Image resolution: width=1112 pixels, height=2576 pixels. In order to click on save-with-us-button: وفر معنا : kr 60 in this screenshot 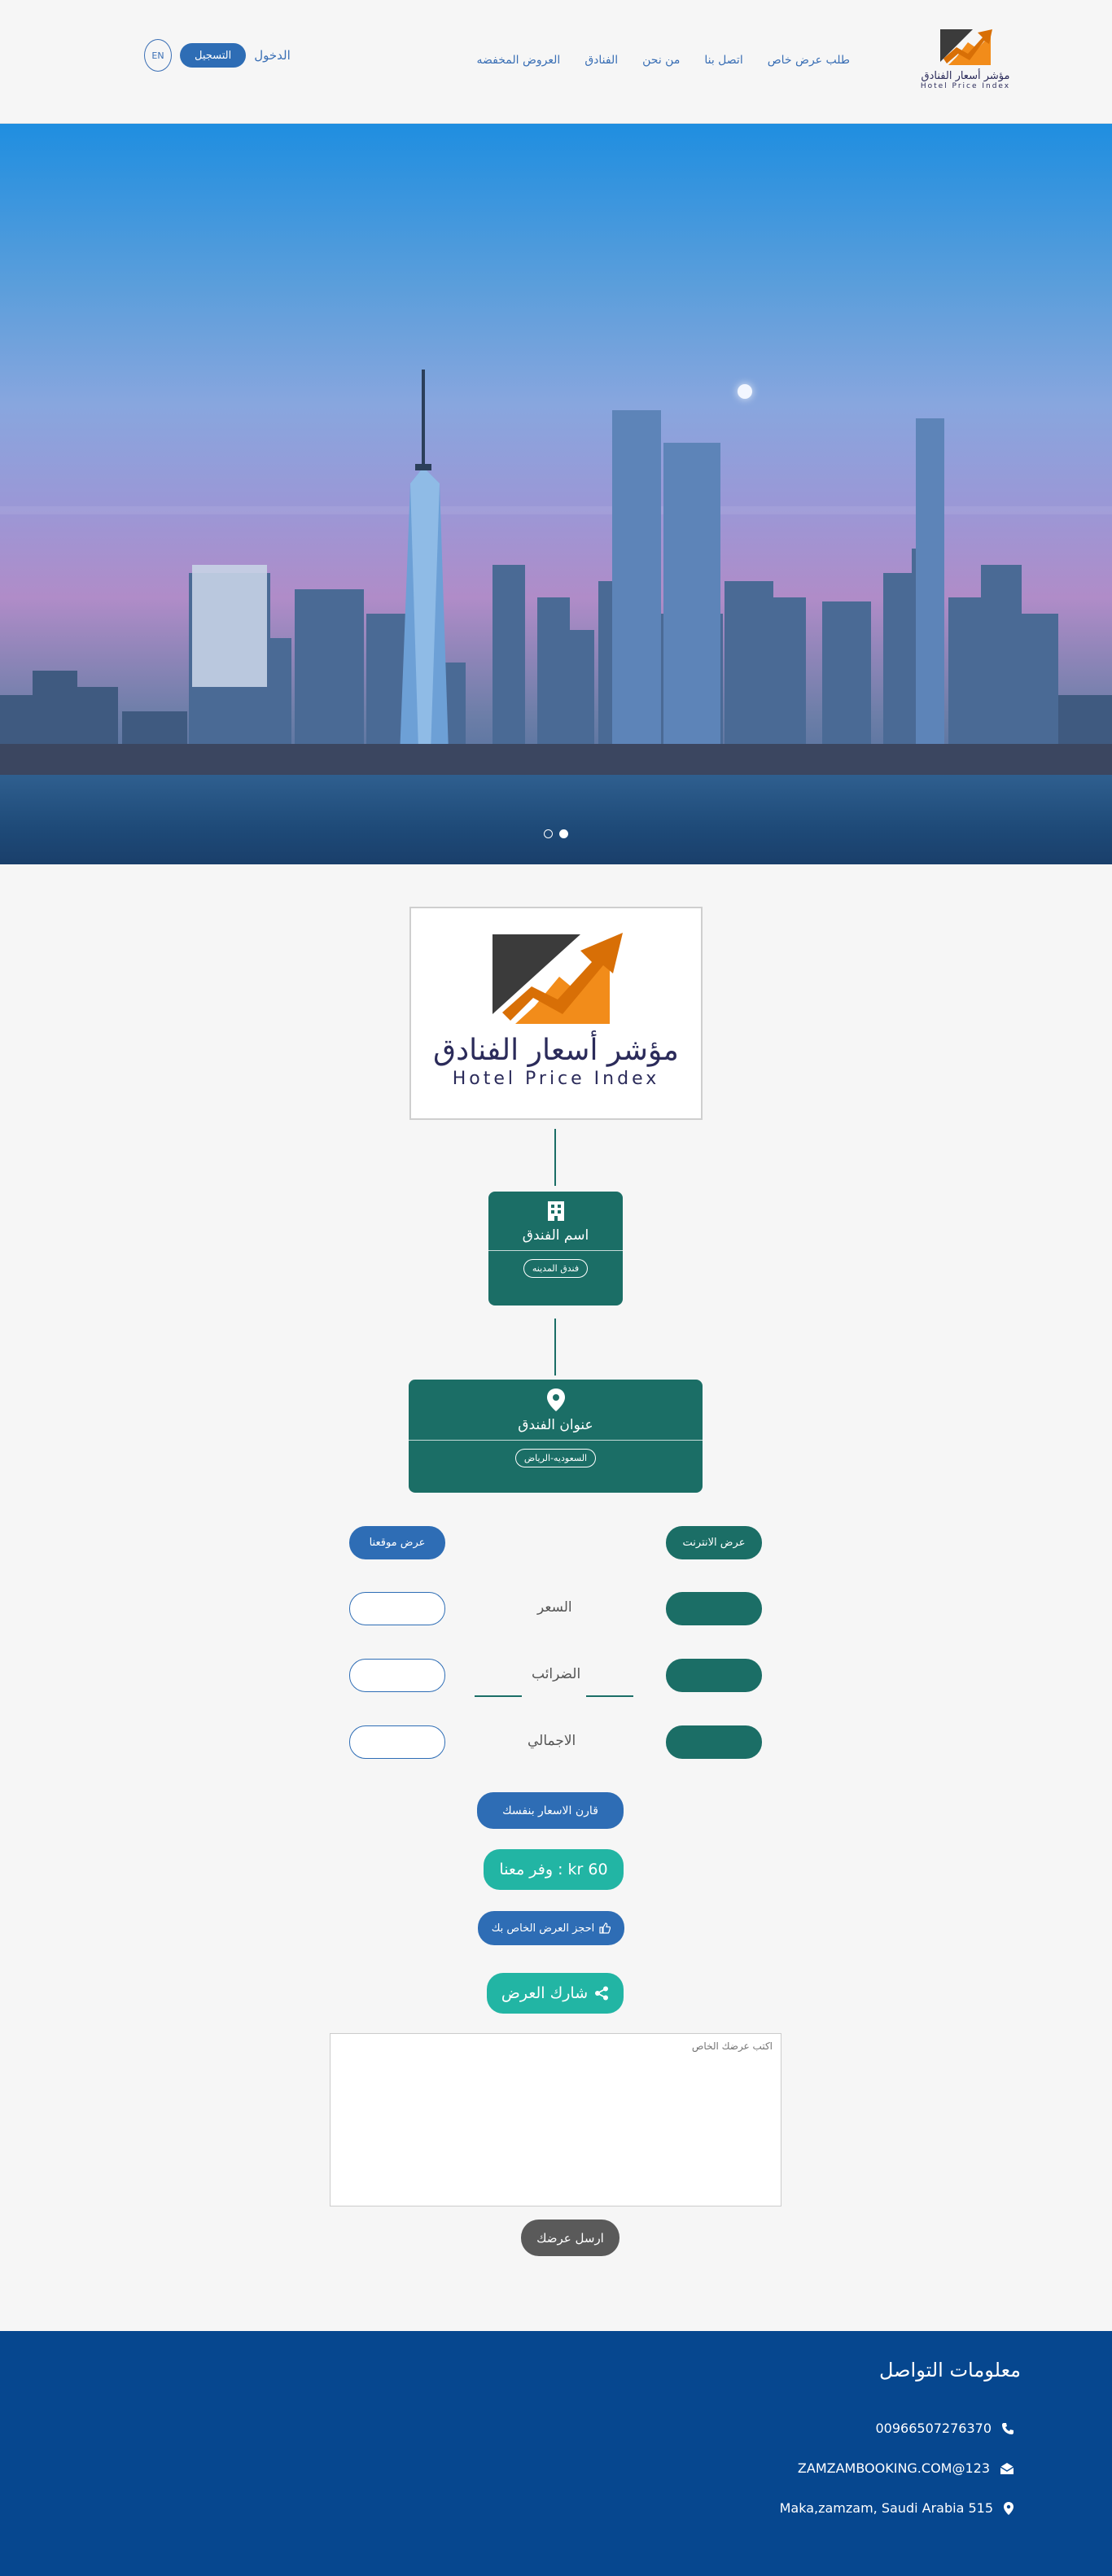, I will do `click(554, 1870)`.